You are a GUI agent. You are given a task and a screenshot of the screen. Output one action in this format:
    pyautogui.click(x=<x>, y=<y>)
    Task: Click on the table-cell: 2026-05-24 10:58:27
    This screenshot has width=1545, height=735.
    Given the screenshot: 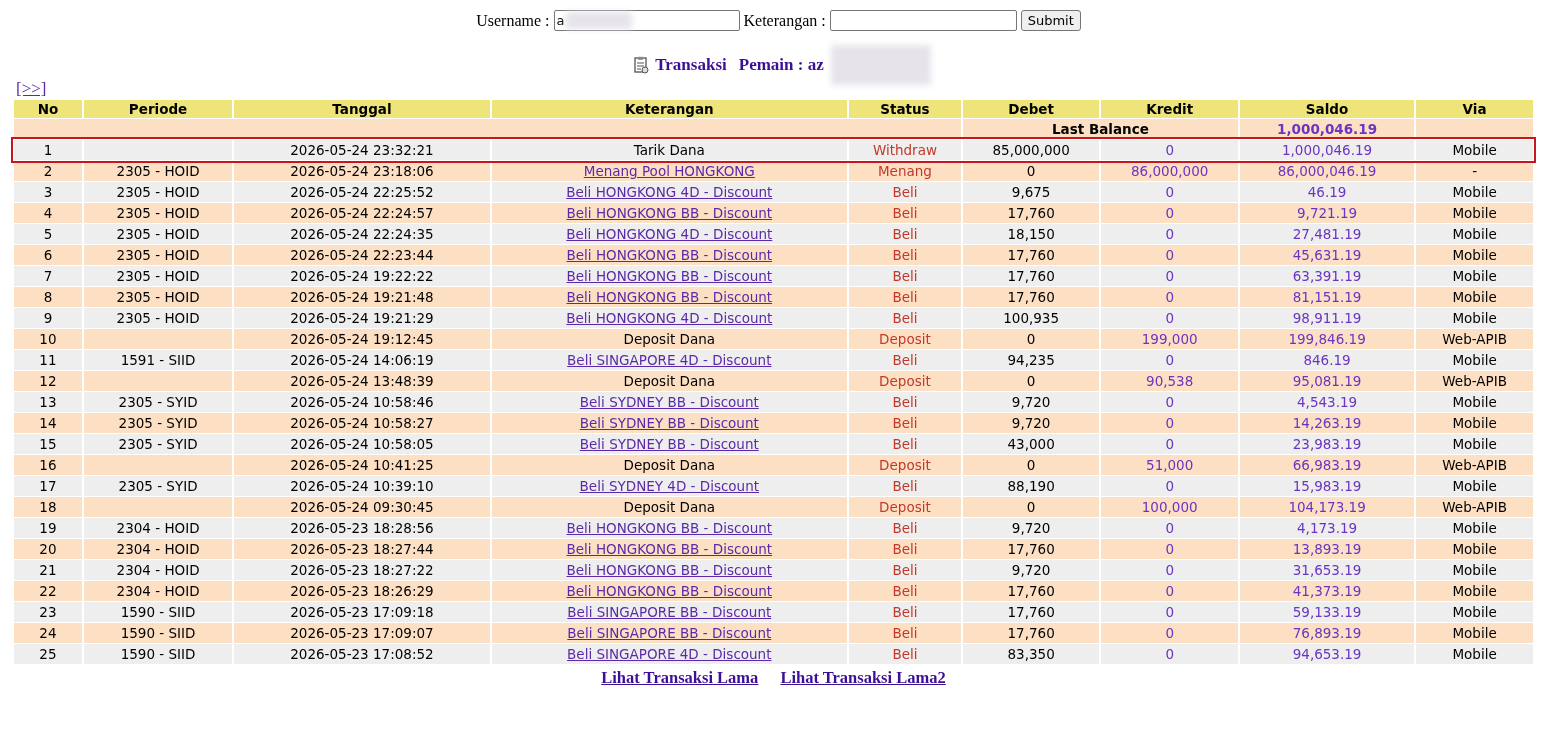 What is the action you would take?
    pyautogui.click(x=362, y=423)
    